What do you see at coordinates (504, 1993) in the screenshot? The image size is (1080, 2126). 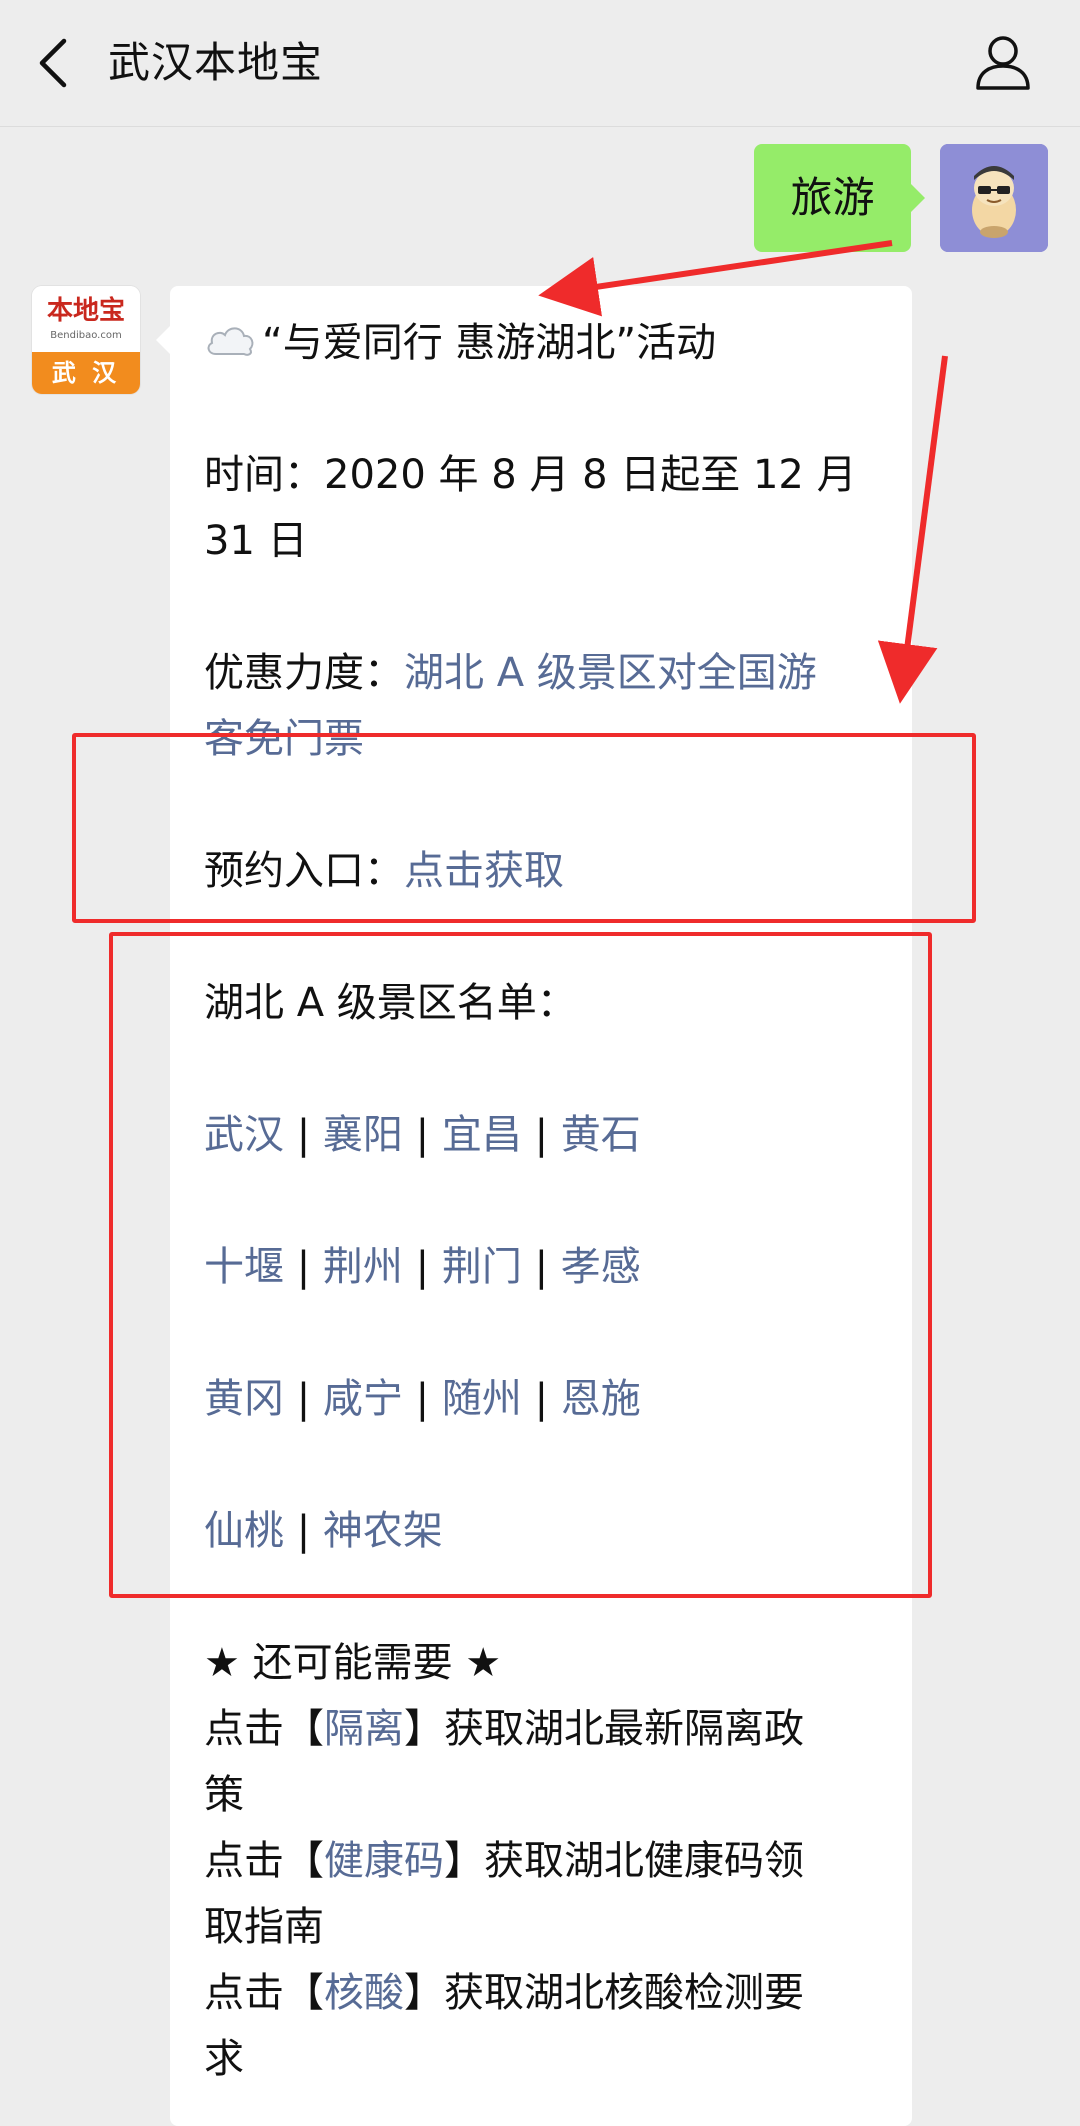 I see `tip-line: 点击【核酸】获取湖北核酸检测要` at bounding box center [504, 1993].